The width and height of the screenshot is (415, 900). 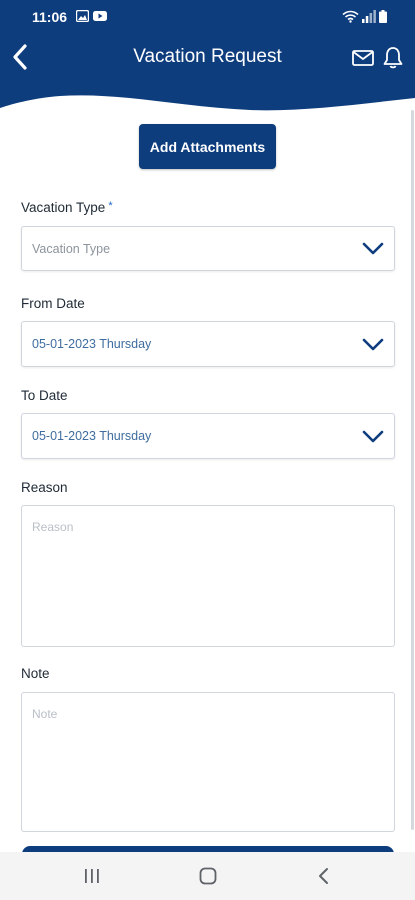 What do you see at coordinates (207, 146) in the screenshot?
I see `add-attachments-button: Add Attachments` at bounding box center [207, 146].